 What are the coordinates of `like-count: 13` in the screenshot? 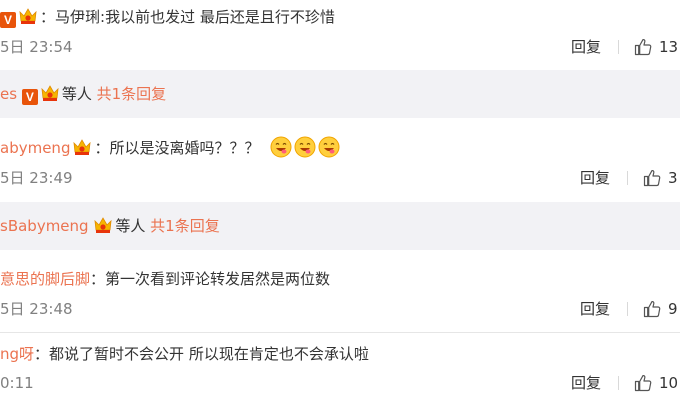 It's located at (669, 47).